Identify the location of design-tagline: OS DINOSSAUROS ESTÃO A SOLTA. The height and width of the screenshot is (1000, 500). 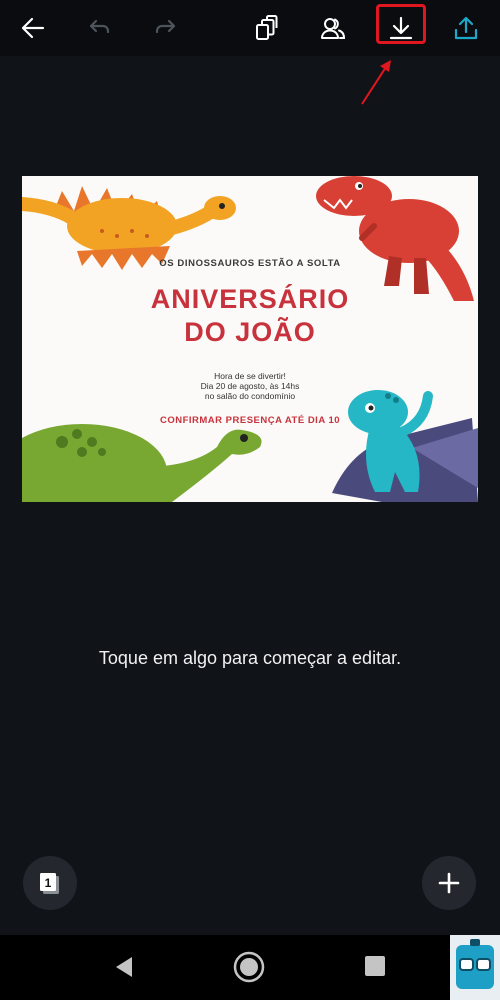
(250, 263).